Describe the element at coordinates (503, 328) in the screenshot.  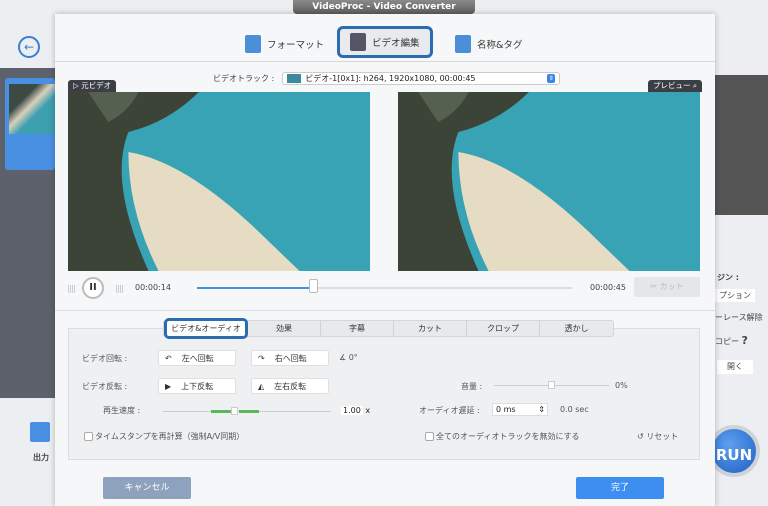
I see `subtab-crop: クロップ` at that location.